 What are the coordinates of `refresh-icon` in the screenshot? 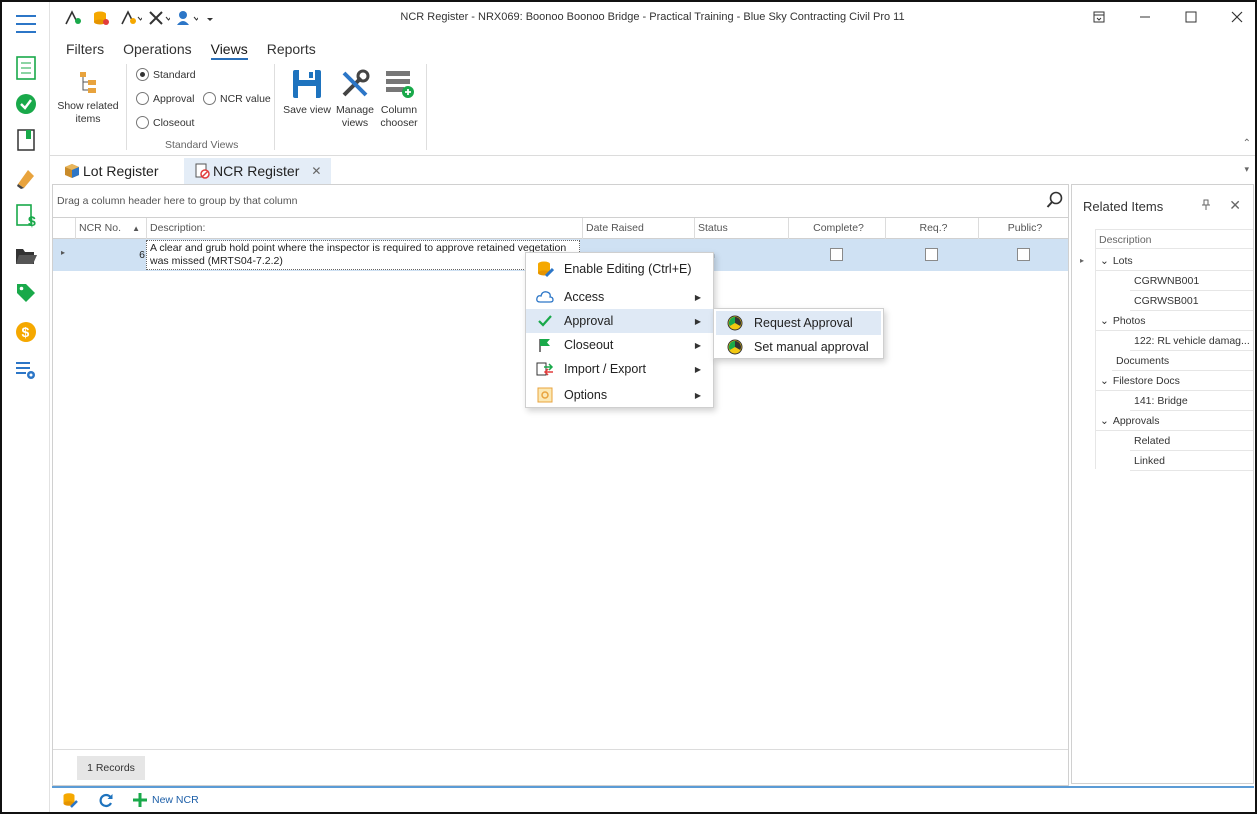 It's located at (106, 800).